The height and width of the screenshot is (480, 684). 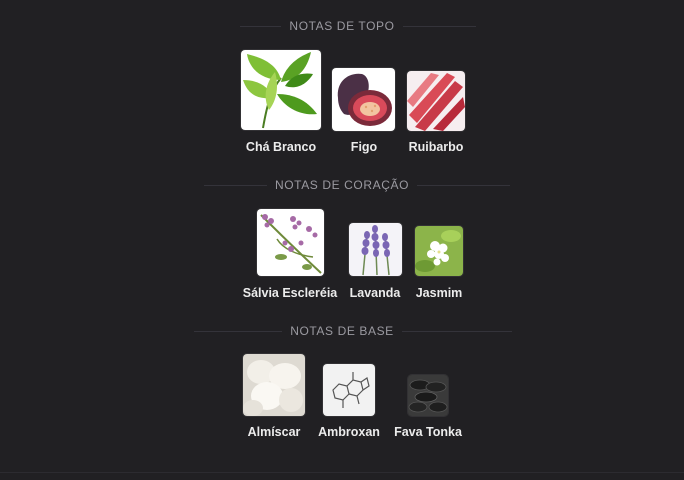 I want to click on section-title-base: NOTAS DE BASE, so click(x=342, y=331).